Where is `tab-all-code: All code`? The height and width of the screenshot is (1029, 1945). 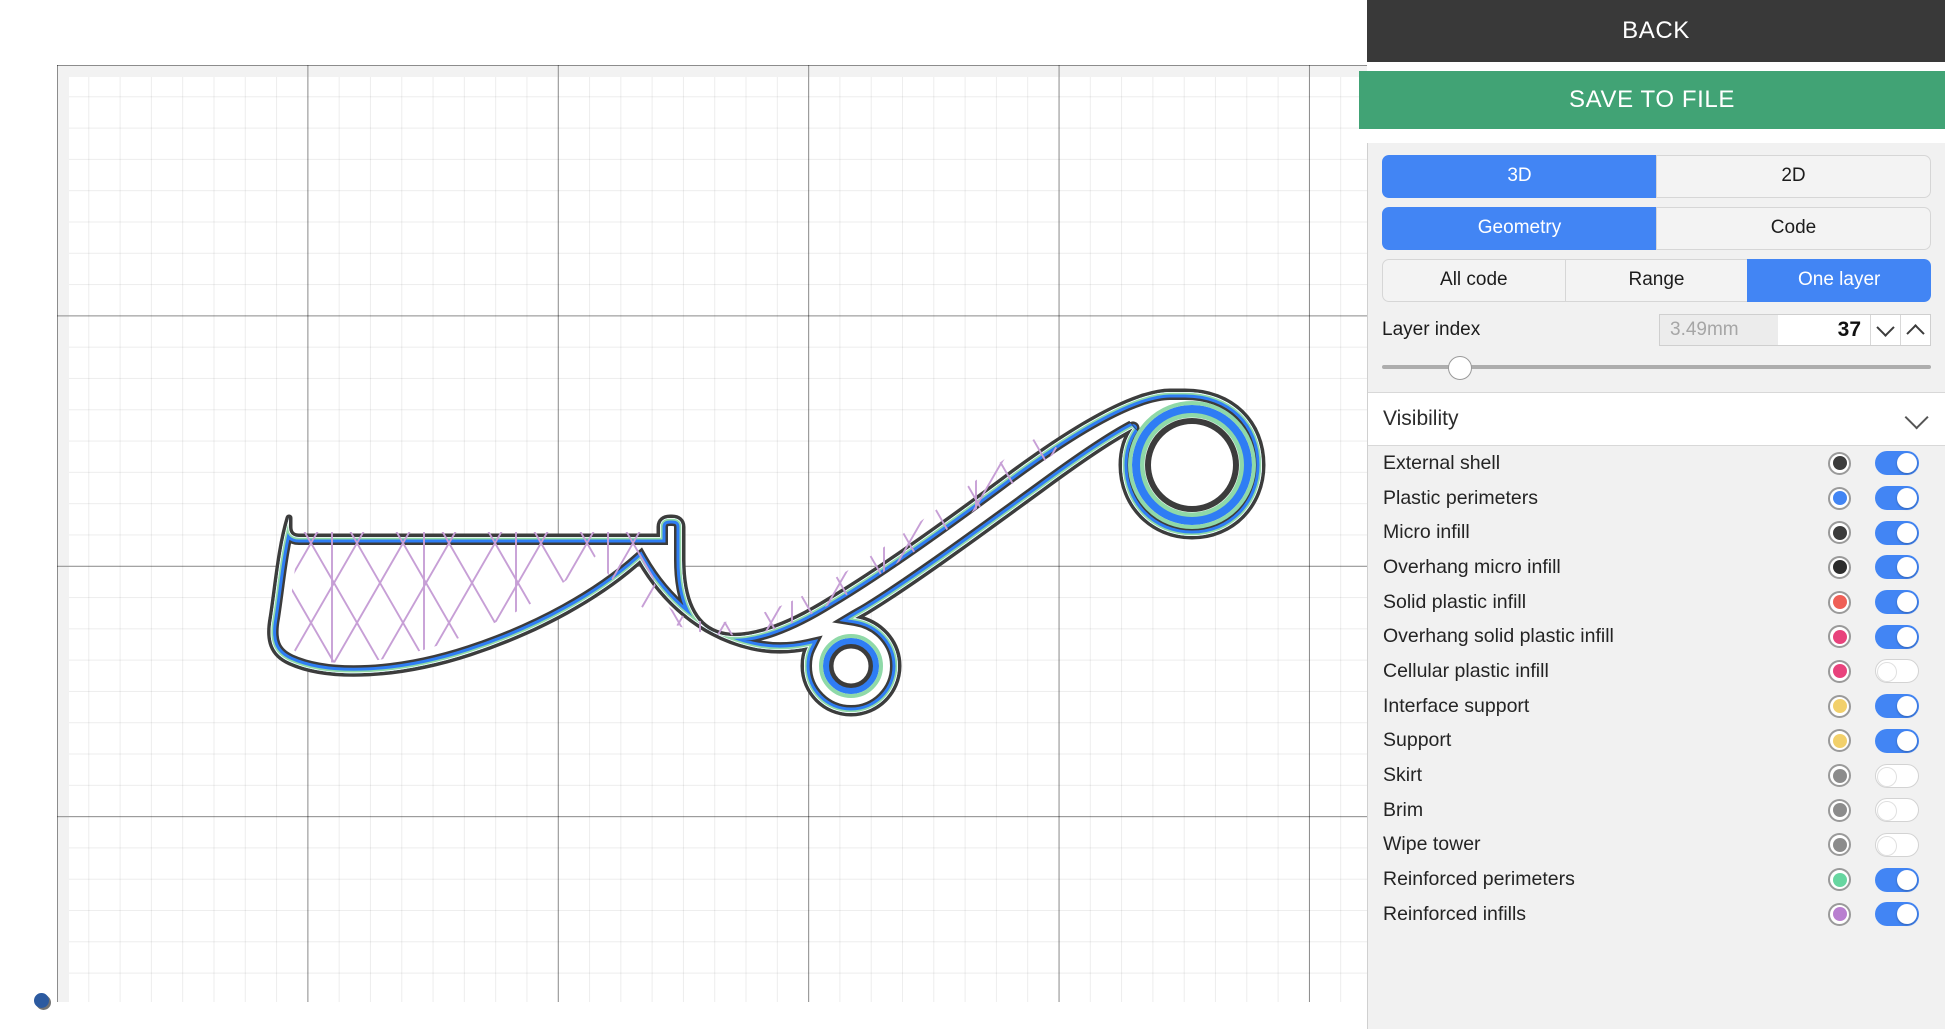 tab-all-code: All code is located at coordinates (1474, 280).